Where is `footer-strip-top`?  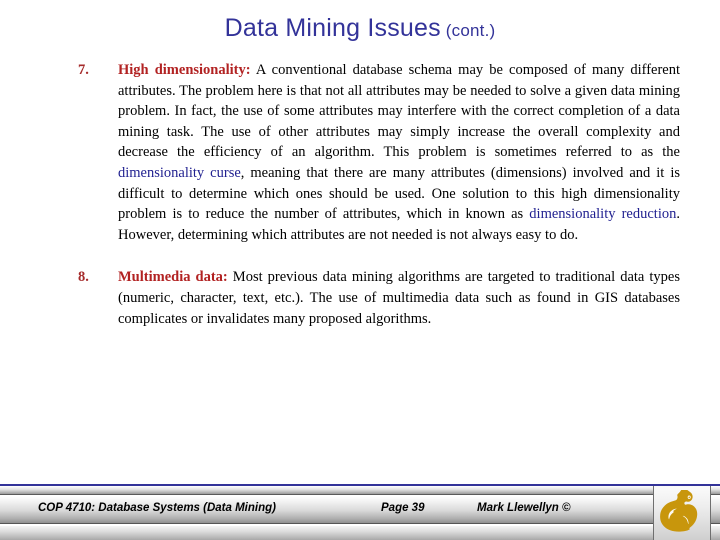 footer-strip-top is located at coordinates (360, 490).